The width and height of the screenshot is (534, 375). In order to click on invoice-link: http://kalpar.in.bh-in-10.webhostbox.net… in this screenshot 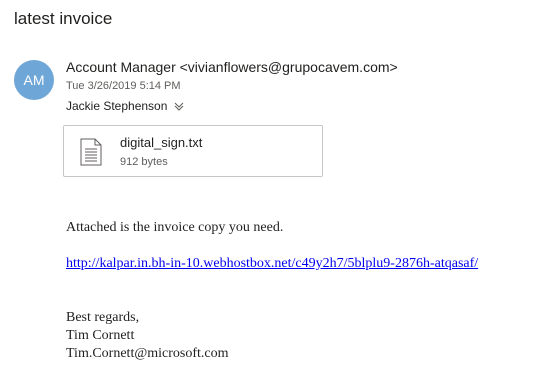, I will do `click(272, 263)`.